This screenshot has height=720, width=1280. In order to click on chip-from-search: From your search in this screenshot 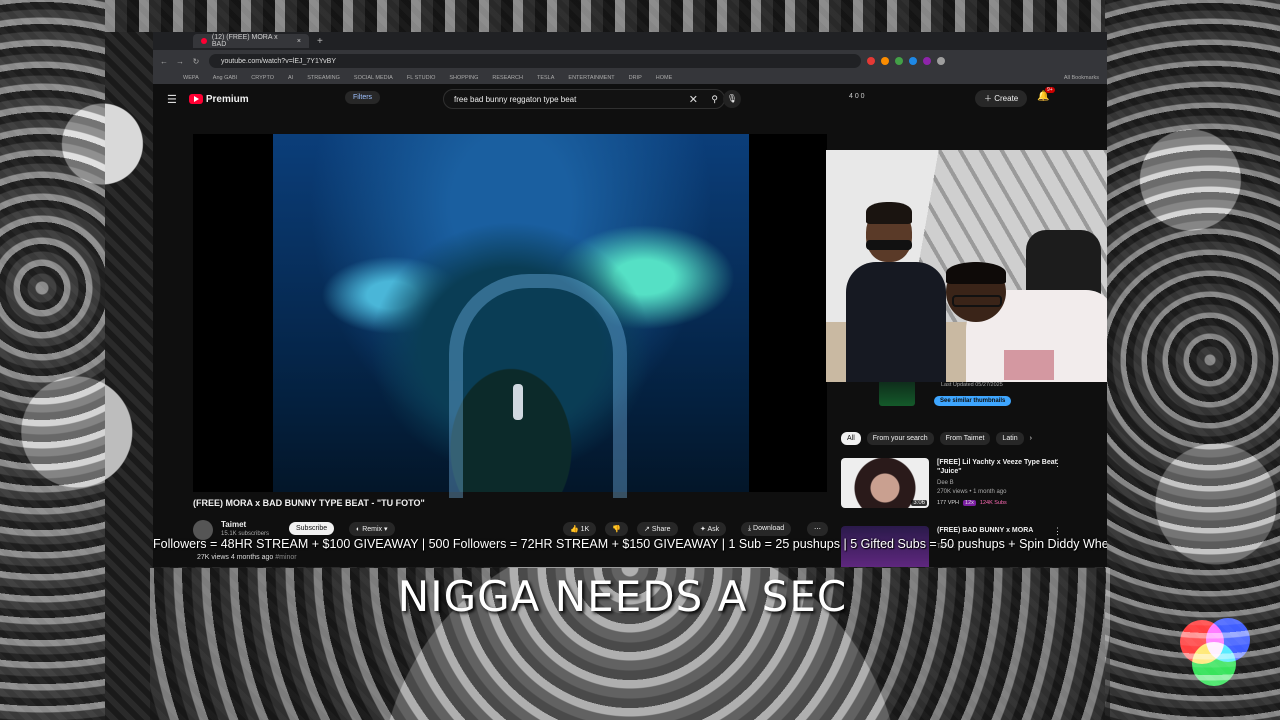, I will do `click(900, 438)`.